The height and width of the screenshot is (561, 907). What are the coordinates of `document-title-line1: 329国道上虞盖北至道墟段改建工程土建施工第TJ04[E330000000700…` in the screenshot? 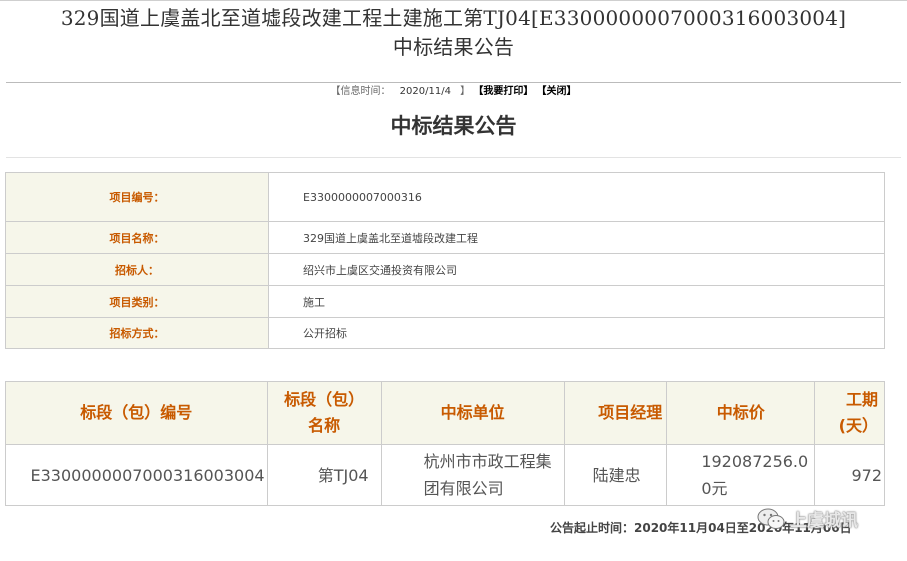 It's located at (453, 18).